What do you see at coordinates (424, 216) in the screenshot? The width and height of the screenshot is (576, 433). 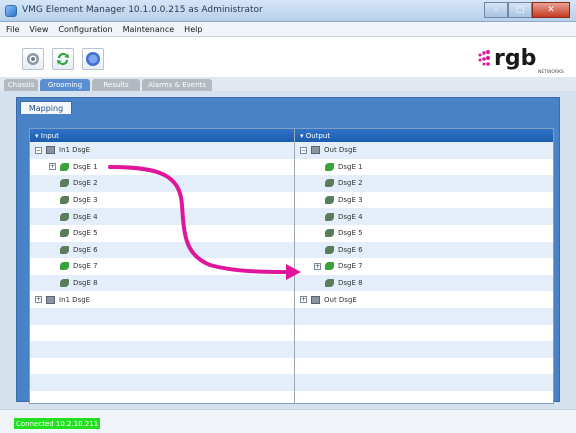 I see `output-row: DsgE 4` at bounding box center [424, 216].